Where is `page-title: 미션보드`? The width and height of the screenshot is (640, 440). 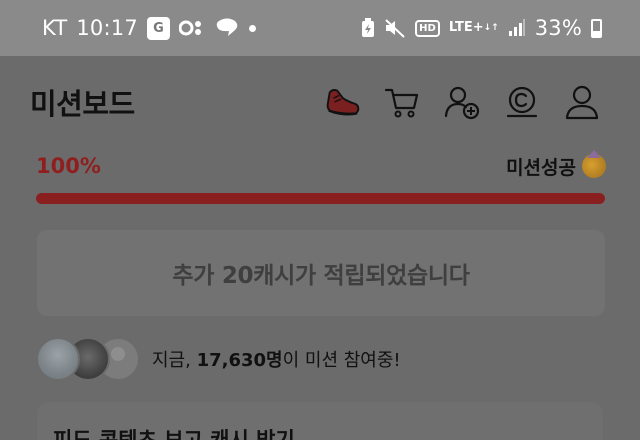 page-title: 미션보드 is located at coordinates (82, 104).